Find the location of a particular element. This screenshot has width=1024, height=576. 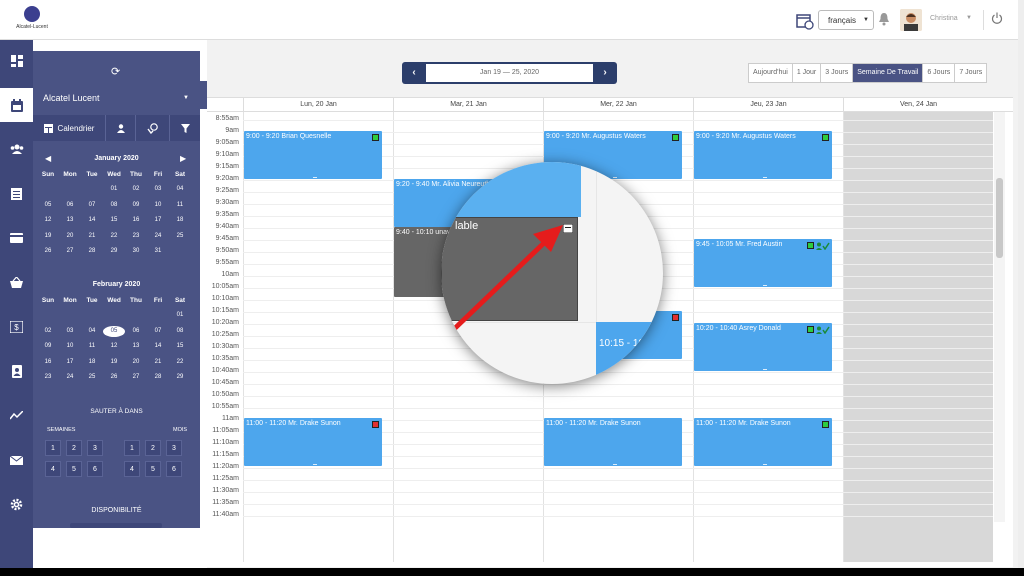

nav-contacts is located at coordinates (16, 149).